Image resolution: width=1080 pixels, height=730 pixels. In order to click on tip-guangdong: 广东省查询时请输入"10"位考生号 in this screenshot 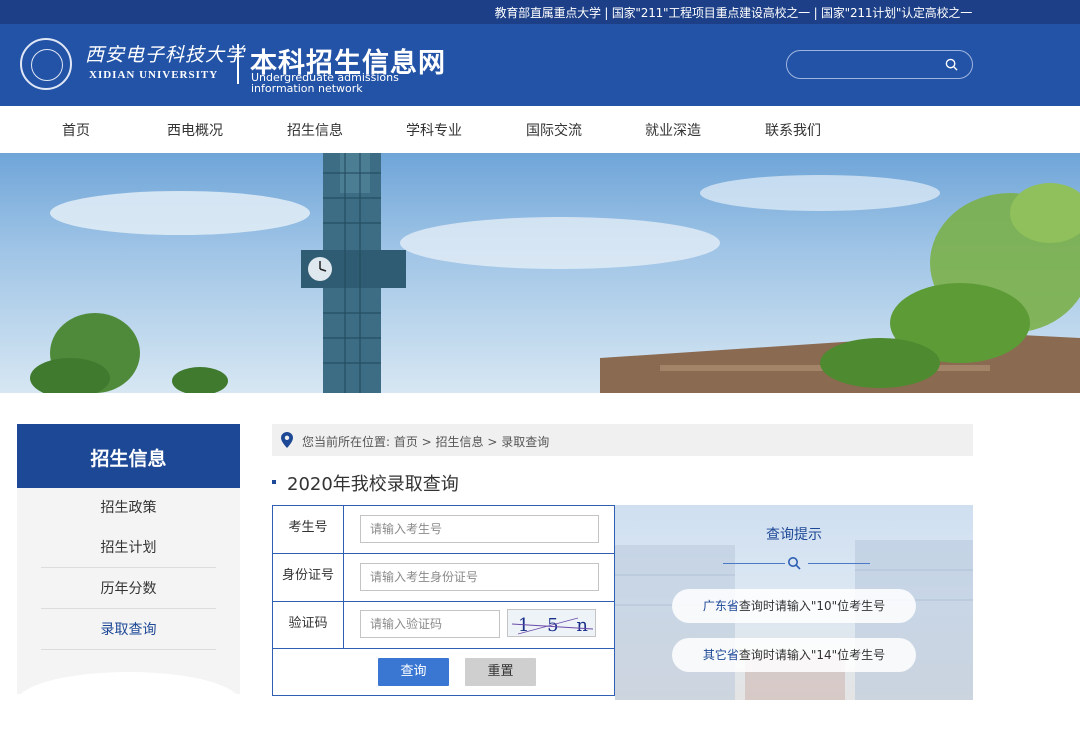, I will do `click(794, 606)`.